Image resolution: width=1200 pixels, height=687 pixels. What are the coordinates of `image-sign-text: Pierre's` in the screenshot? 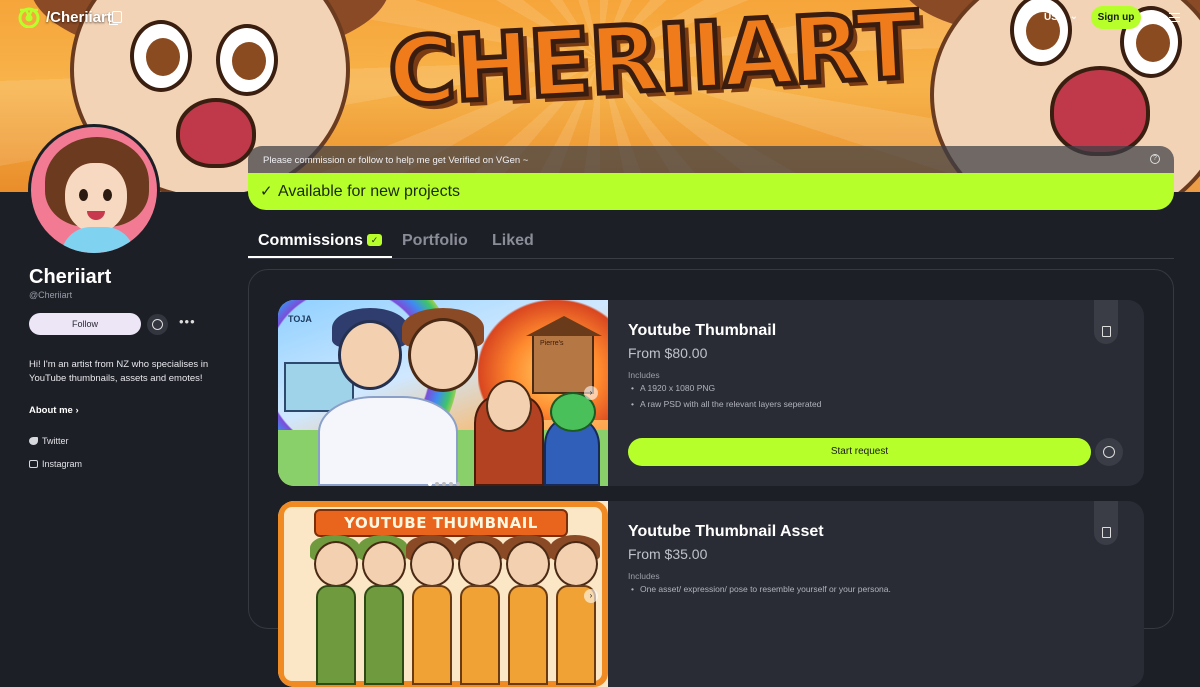 It's located at (552, 343).